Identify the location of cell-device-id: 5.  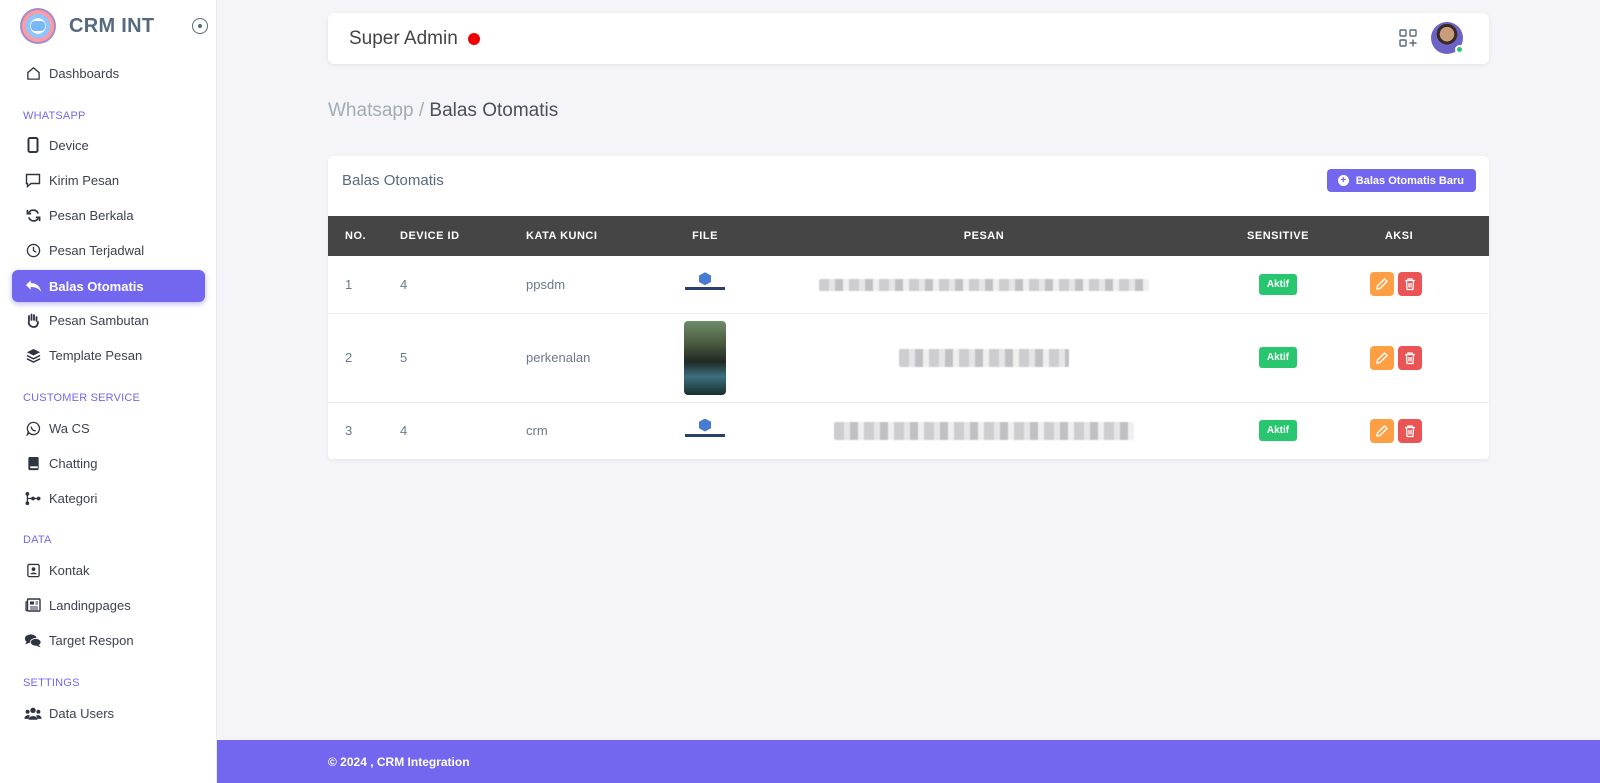
(463, 358).